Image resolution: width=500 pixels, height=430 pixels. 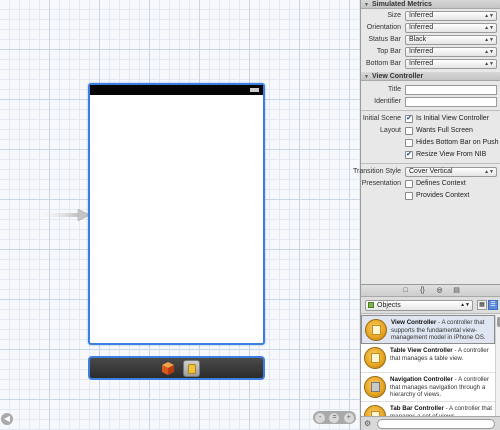 What do you see at coordinates (423, 291) in the screenshot?
I see `code-snippet-library-icon: {}` at bounding box center [423, 291].